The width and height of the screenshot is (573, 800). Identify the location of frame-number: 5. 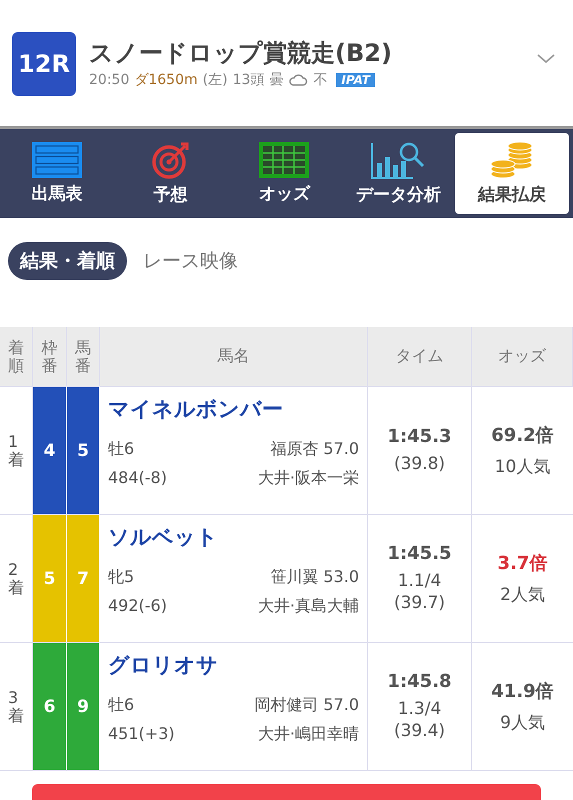
(50, 578).